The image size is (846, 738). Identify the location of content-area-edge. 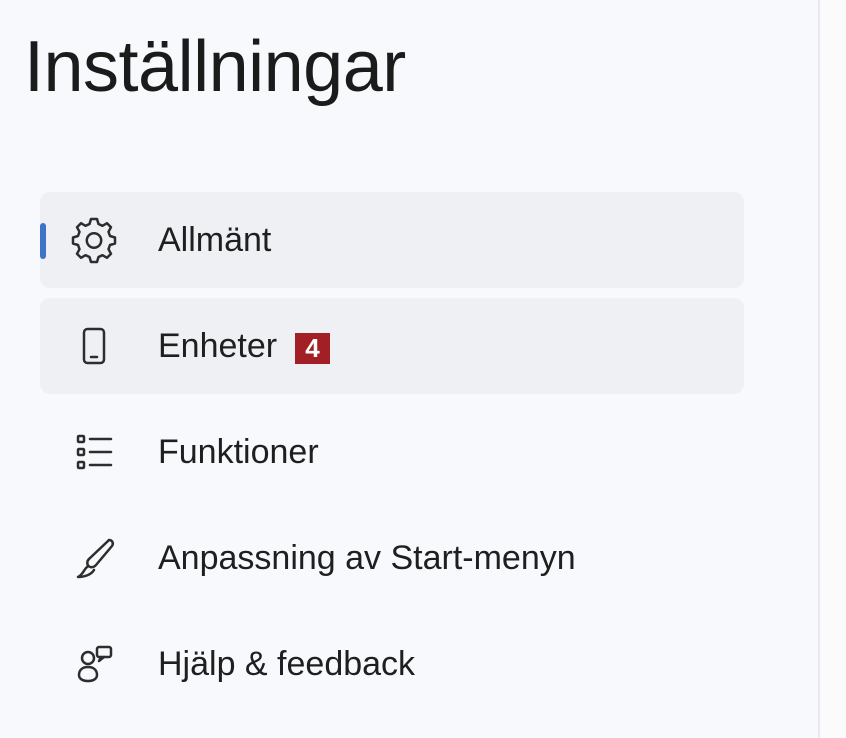
(833, 369).